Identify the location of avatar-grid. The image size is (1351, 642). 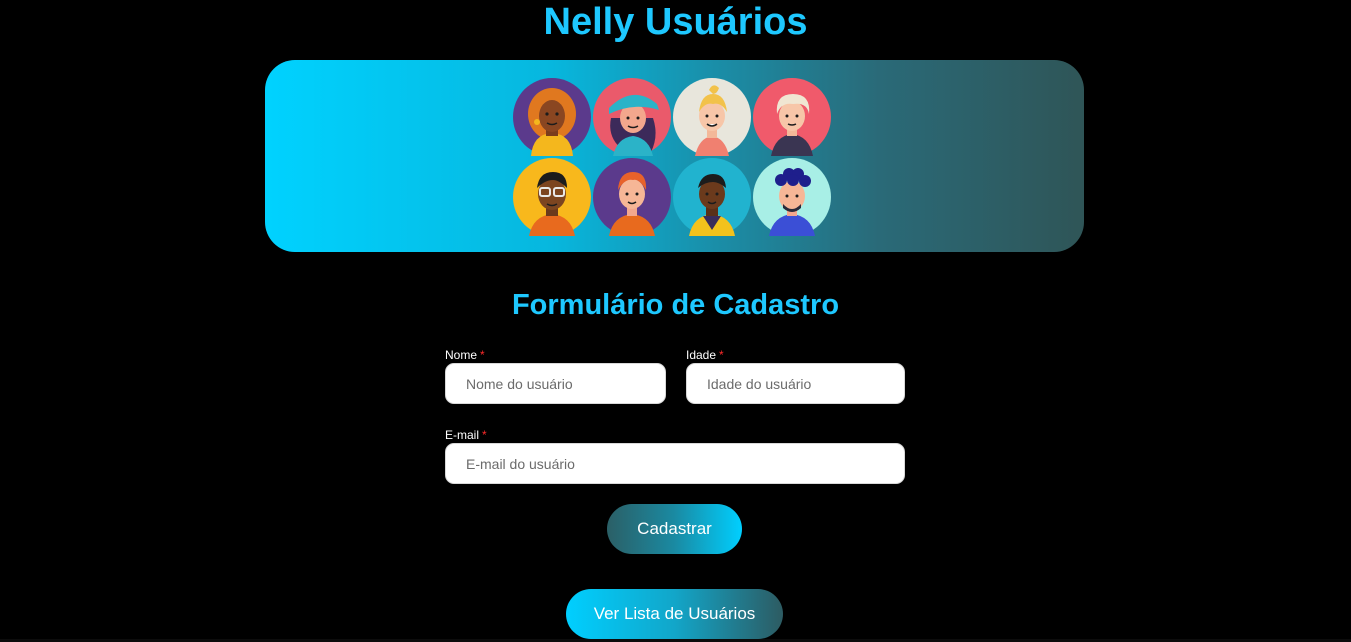
(674, 158).